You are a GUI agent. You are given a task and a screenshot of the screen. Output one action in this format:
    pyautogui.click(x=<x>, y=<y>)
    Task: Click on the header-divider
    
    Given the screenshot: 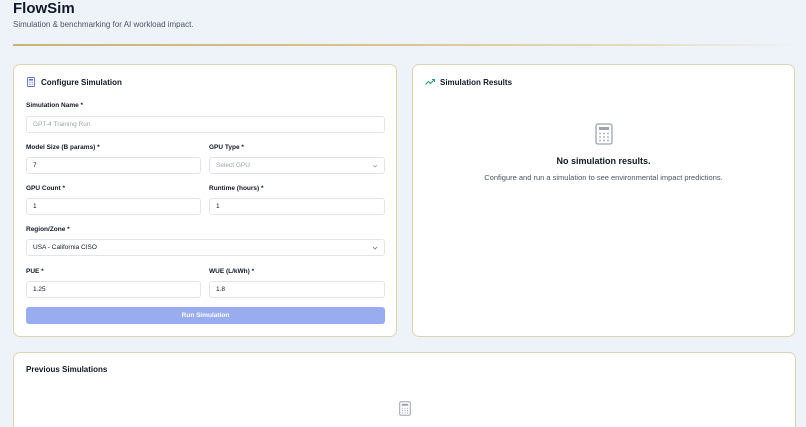 What is the action you would take?
    pyautogui.click(x=409, y=45)
    